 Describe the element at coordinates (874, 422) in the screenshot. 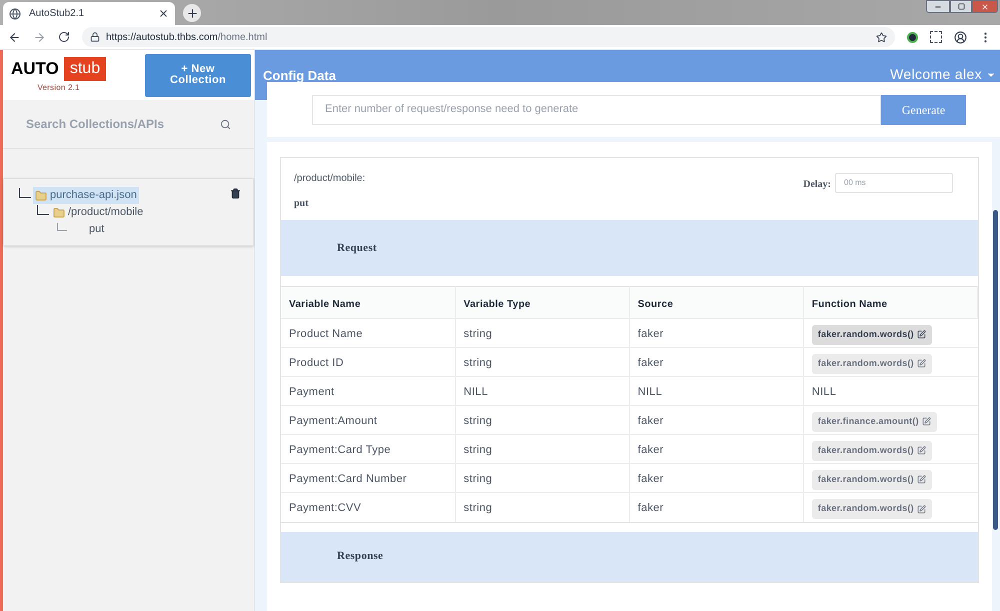

I see `function-chip: faker.finance.amount()` at that location.